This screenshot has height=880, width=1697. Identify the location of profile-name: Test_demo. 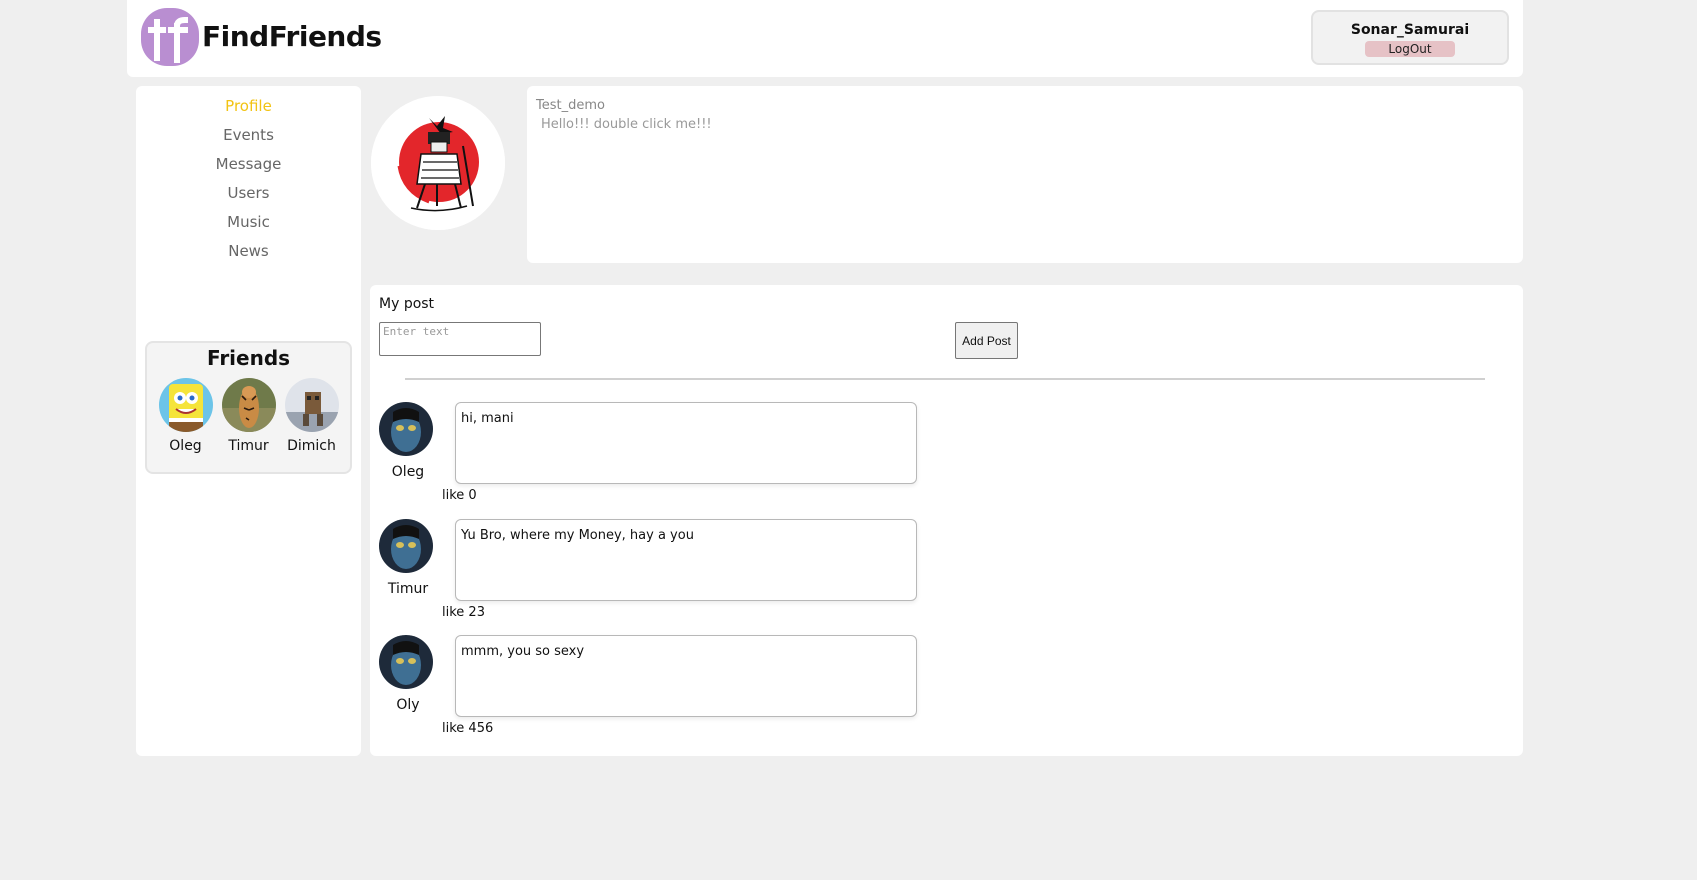
(570, 105).